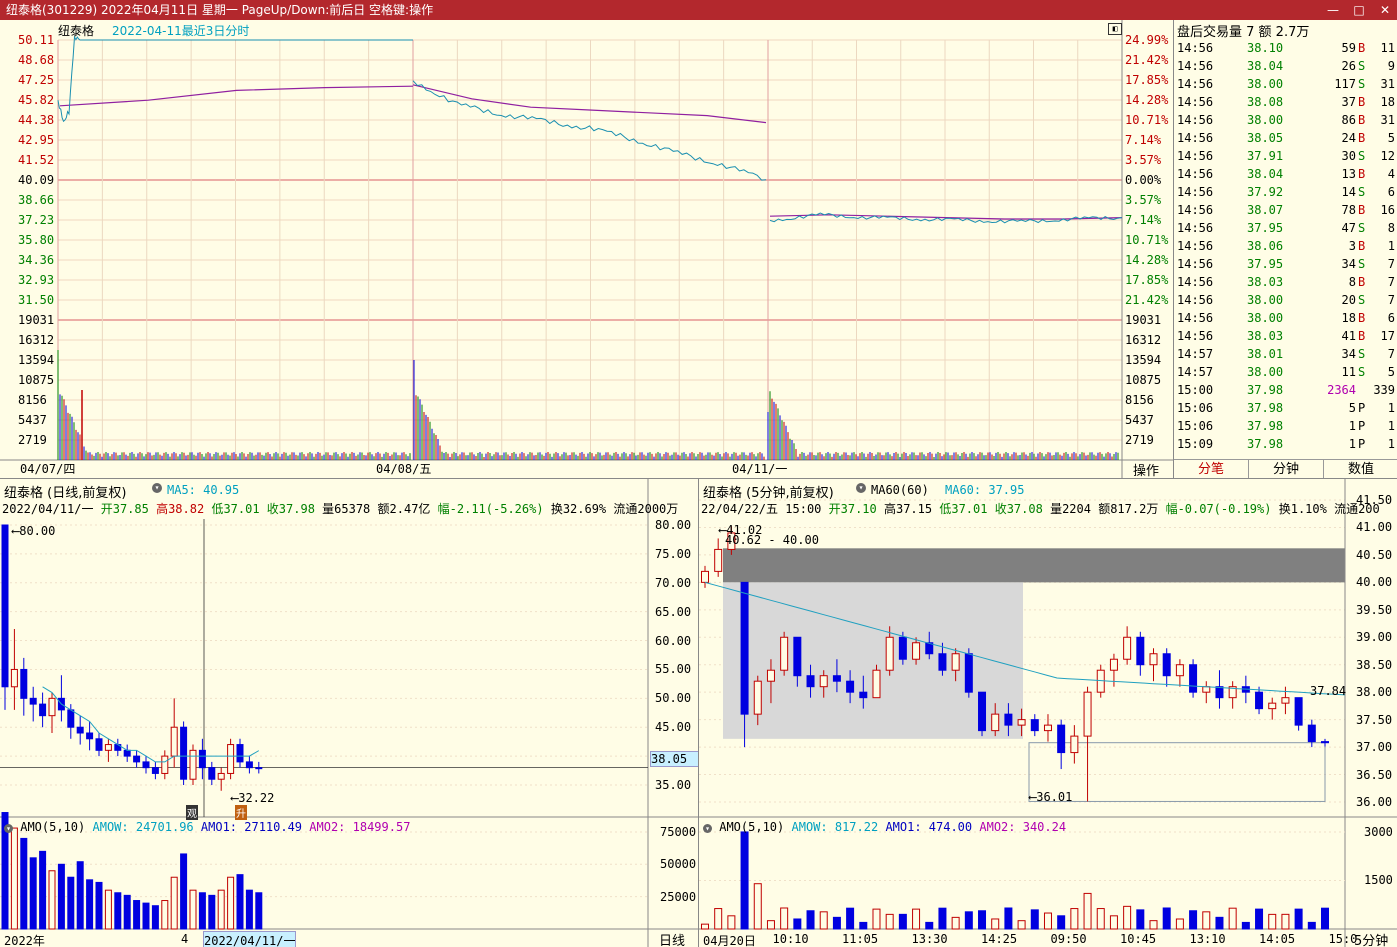 This screenshot has width=1397, height=947. Describe the element at coordinates (673, 727) in the screenshot. I see `daily-price-tick: 45.00` at that location.